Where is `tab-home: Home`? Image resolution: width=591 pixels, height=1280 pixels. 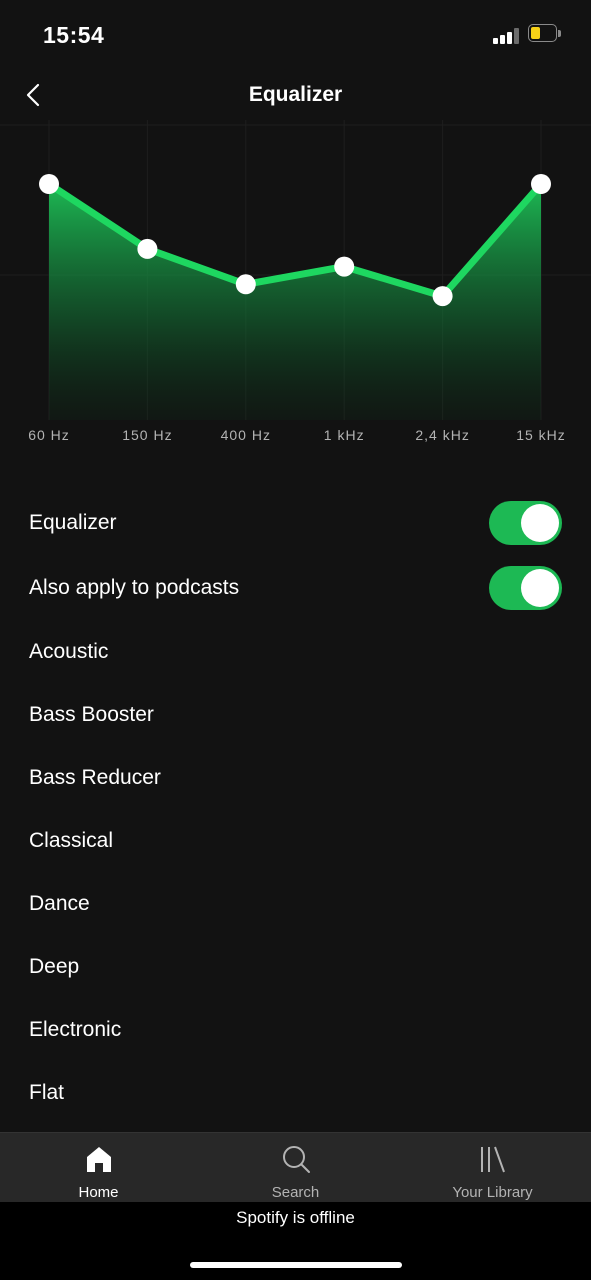
tab-home: Home is located at coordinates (98, 1168).